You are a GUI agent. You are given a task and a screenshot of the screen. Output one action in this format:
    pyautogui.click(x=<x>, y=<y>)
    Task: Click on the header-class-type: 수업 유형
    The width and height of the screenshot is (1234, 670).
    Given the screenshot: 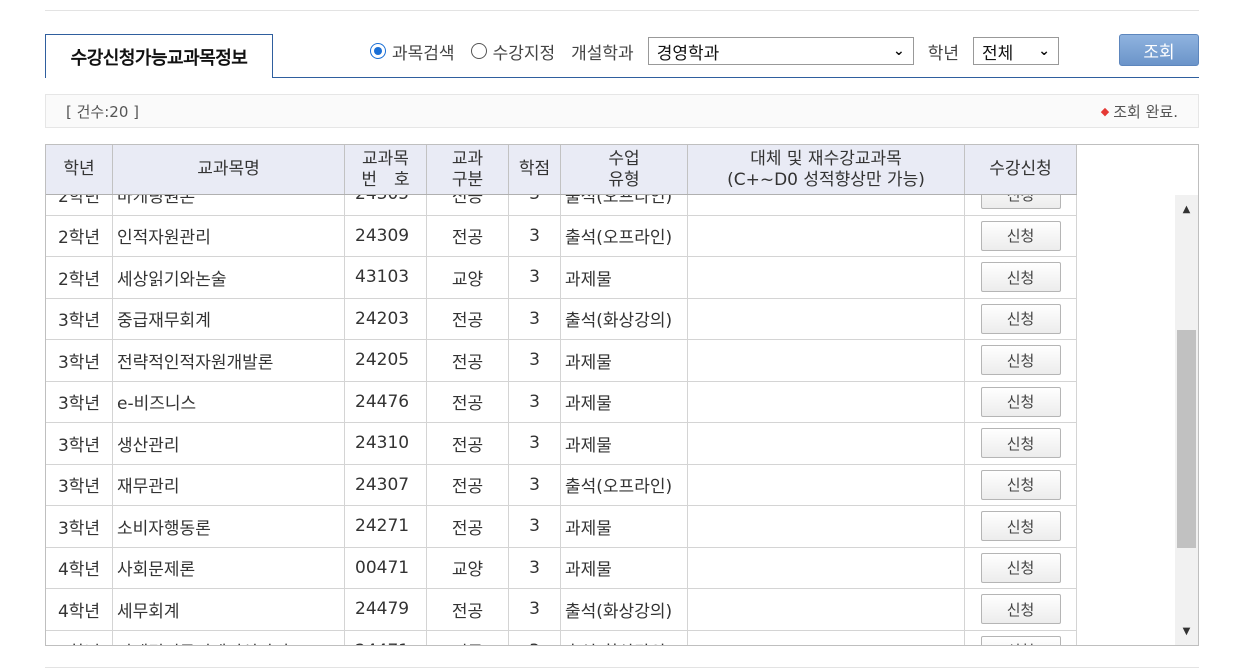 What is the action you would take?
    pyautogui.click(x=624, y=169)
    